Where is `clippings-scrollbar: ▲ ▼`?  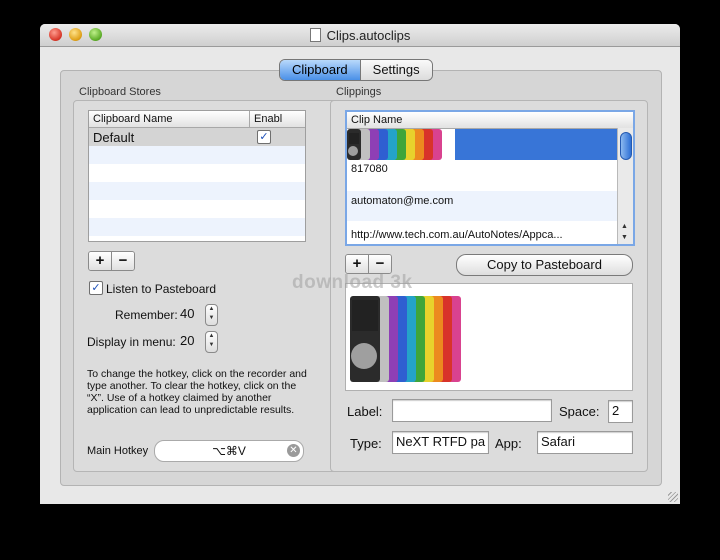
clippings-scrollbar: ▲ ▼ is located at coordinates (625, 186).